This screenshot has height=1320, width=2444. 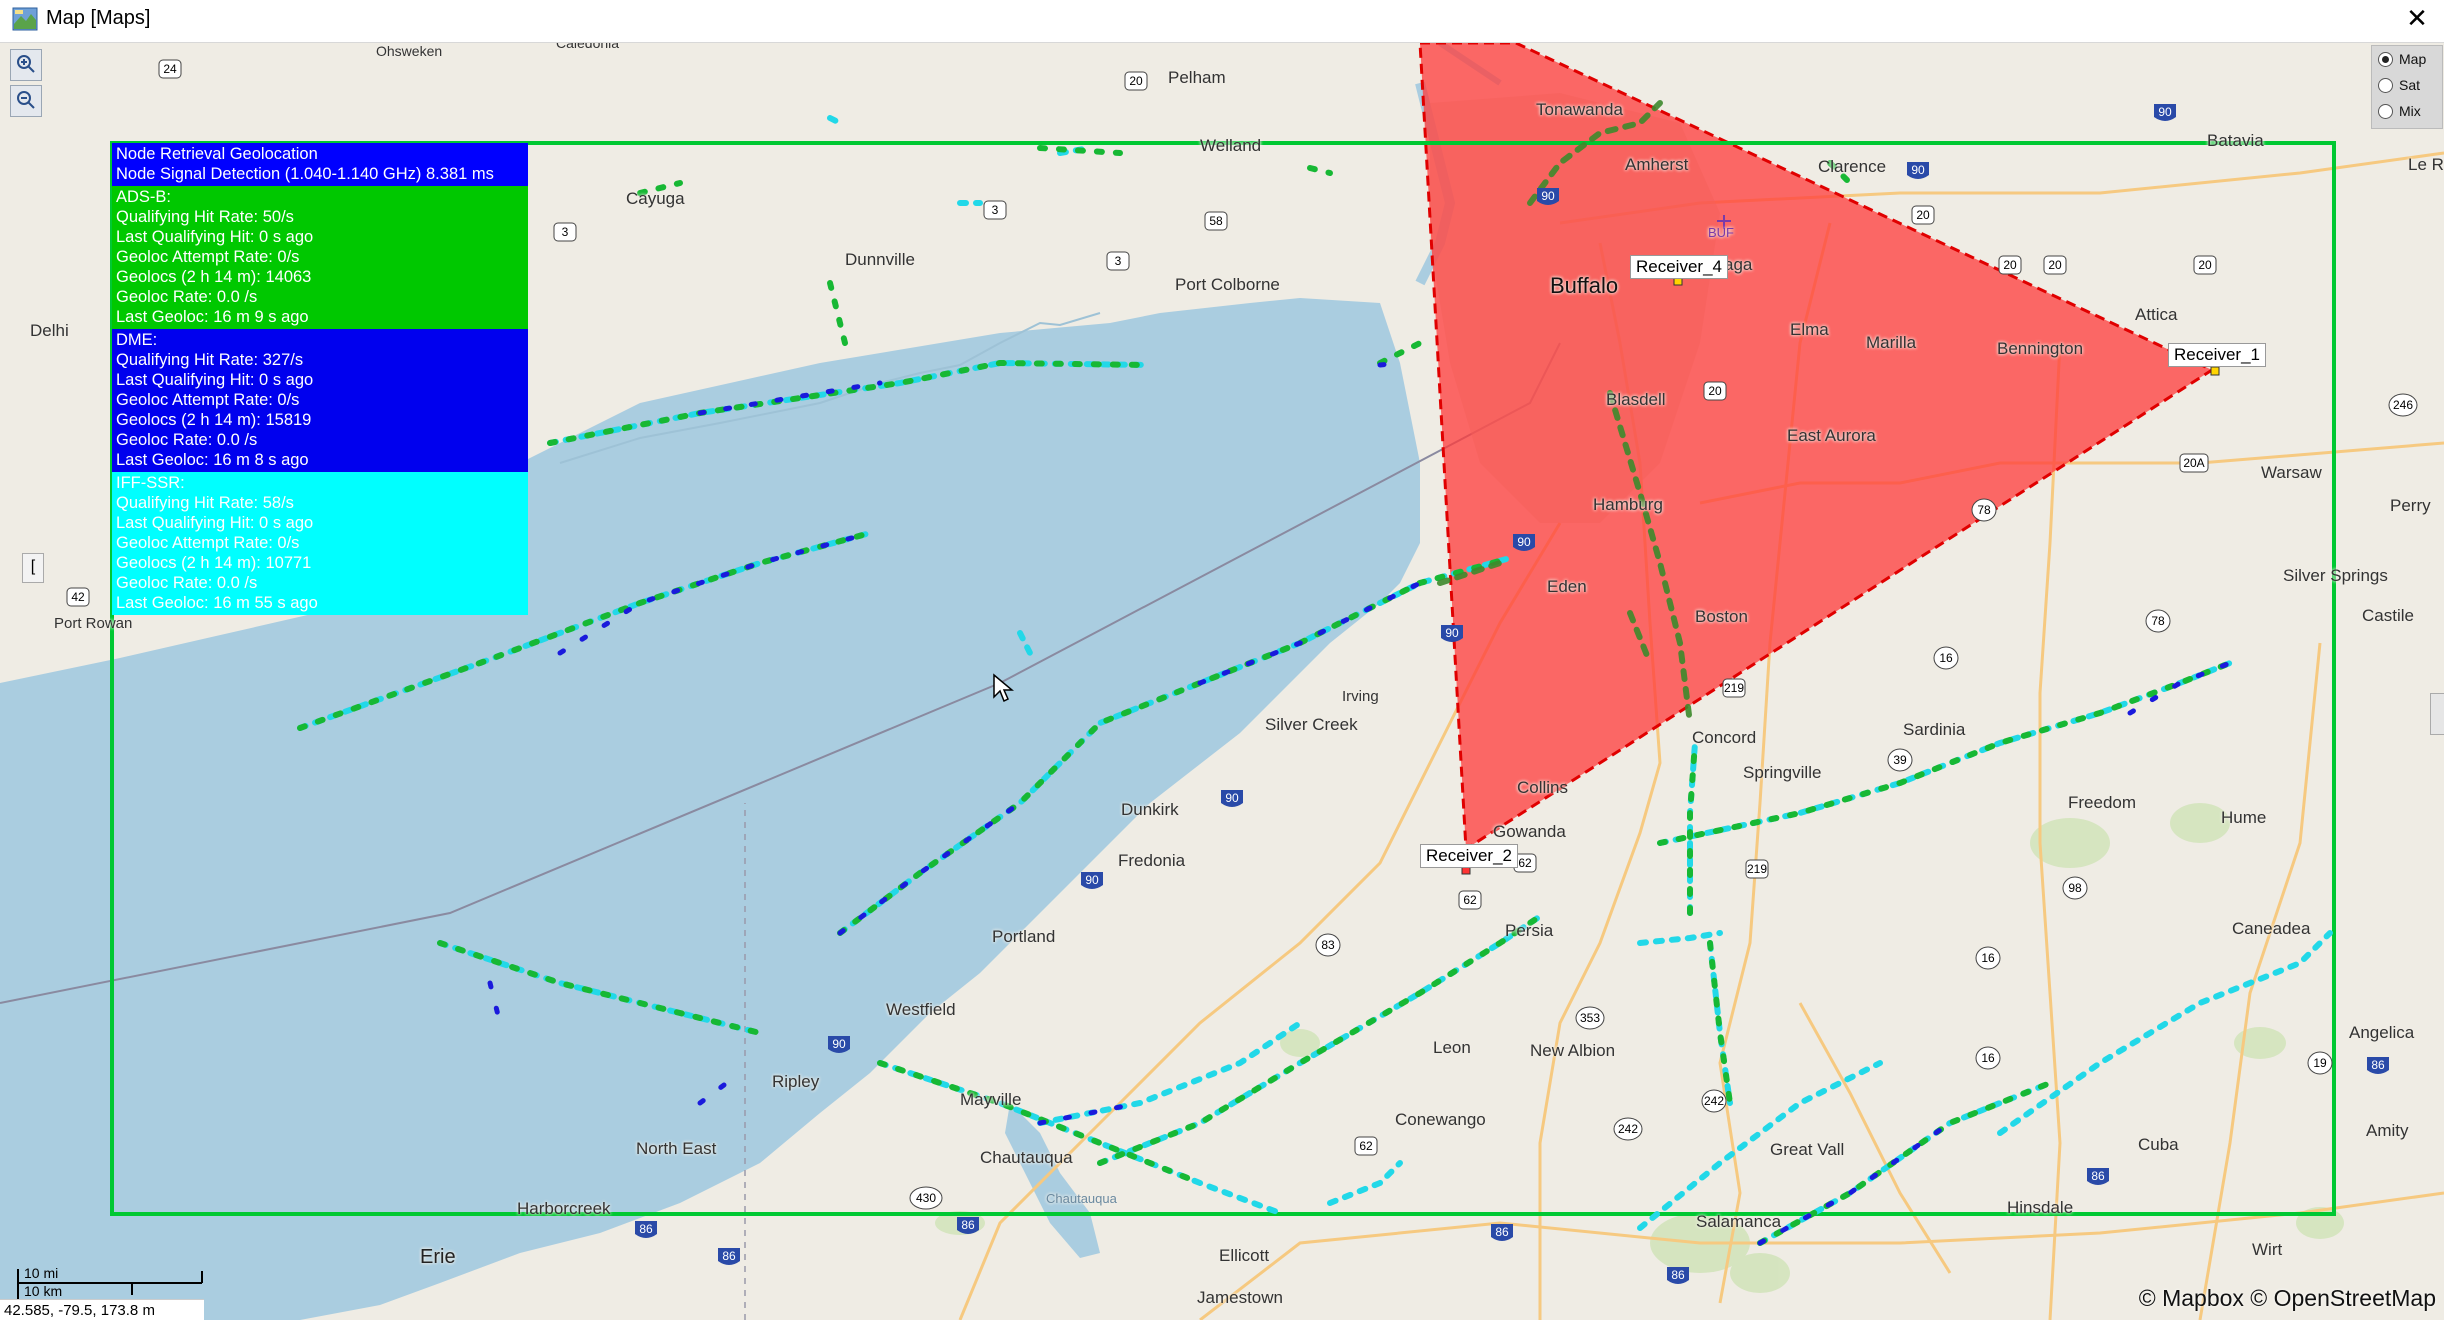 I want to click on adsb-geoloc-rate: Geoloc Rate: 0.0 /s, so click(x=187, y=297).